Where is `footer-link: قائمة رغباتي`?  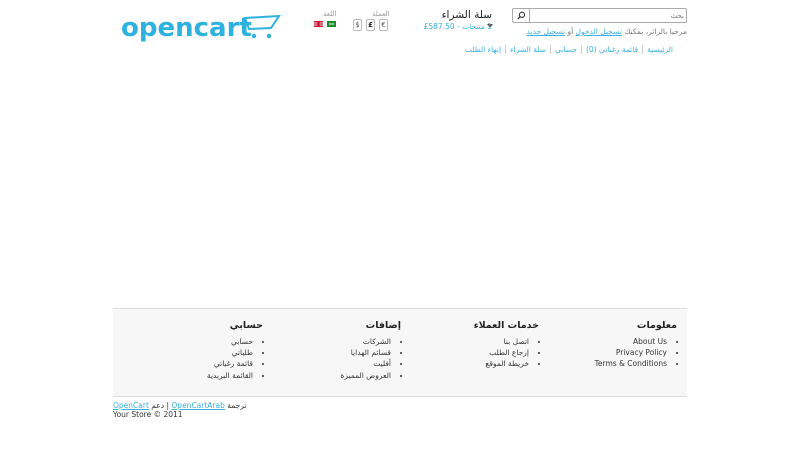
footer-link: قائمة رغباتي is located at coordinates (189, 363).